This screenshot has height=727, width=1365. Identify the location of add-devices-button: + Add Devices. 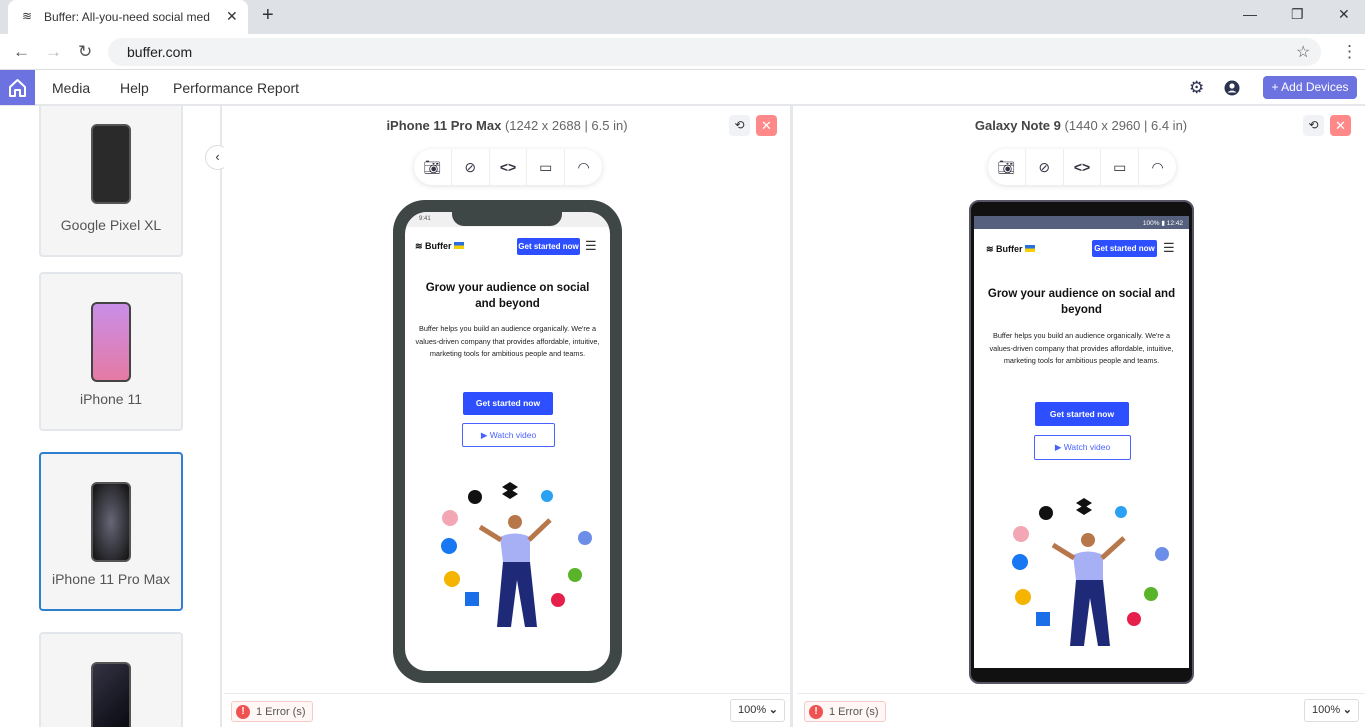
(1310, 87).